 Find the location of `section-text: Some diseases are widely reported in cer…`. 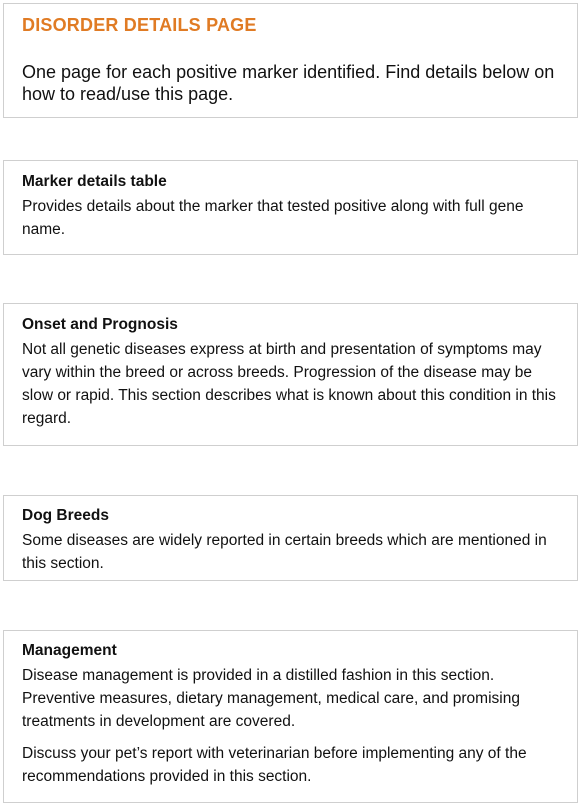

section-text: Some diseases are widely reported in cer… is located at coordinates (284, 552).